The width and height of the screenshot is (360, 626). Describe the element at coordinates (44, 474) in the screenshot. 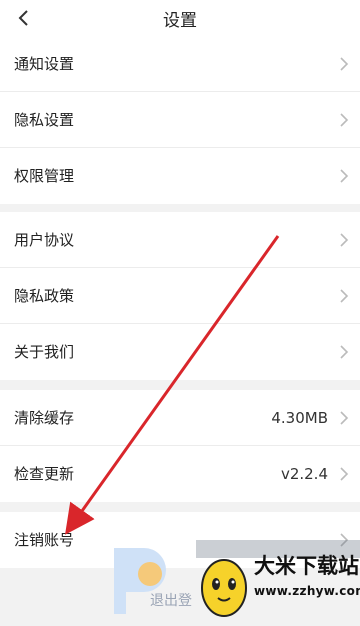

I see `row-label: 检查更新` at that location.